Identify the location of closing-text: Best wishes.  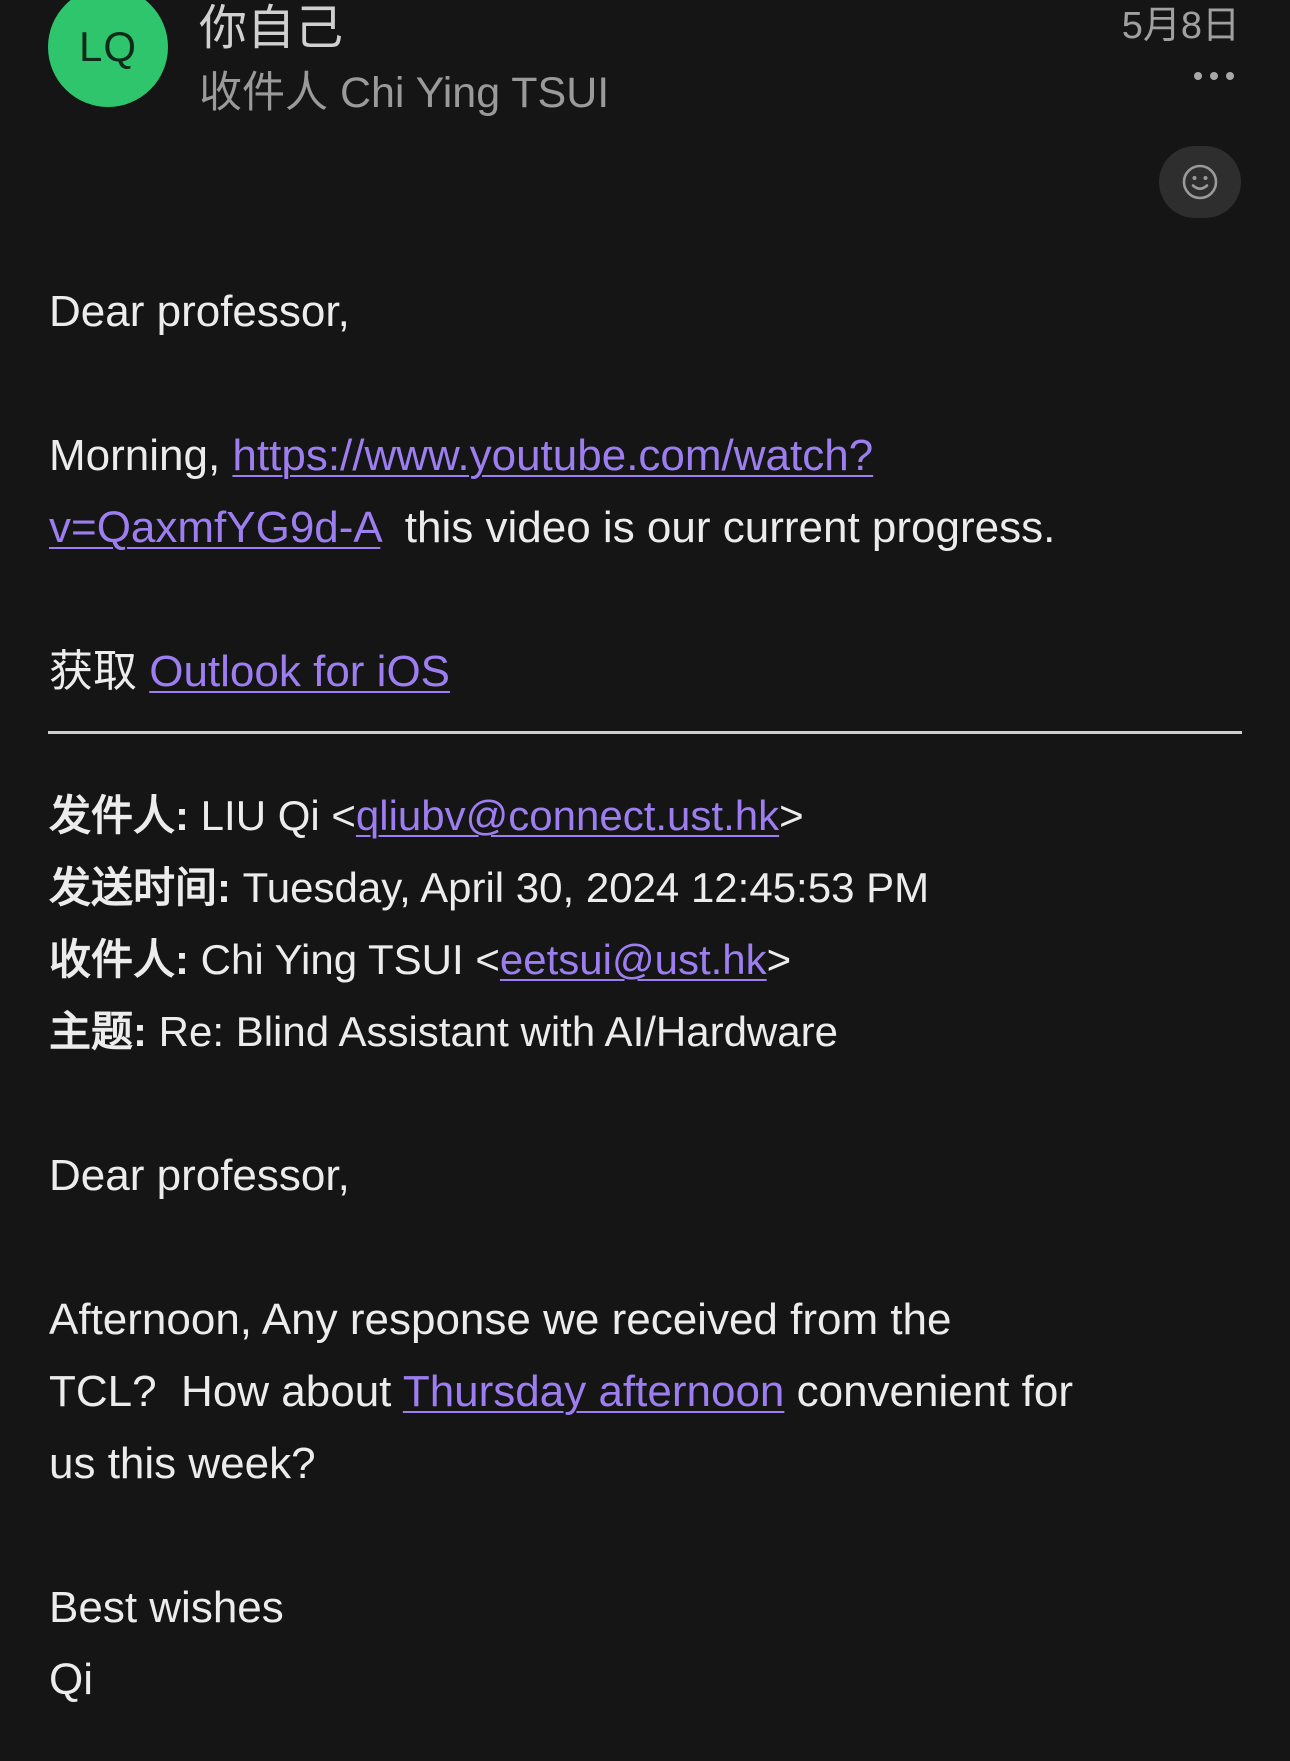
(166, 1607).